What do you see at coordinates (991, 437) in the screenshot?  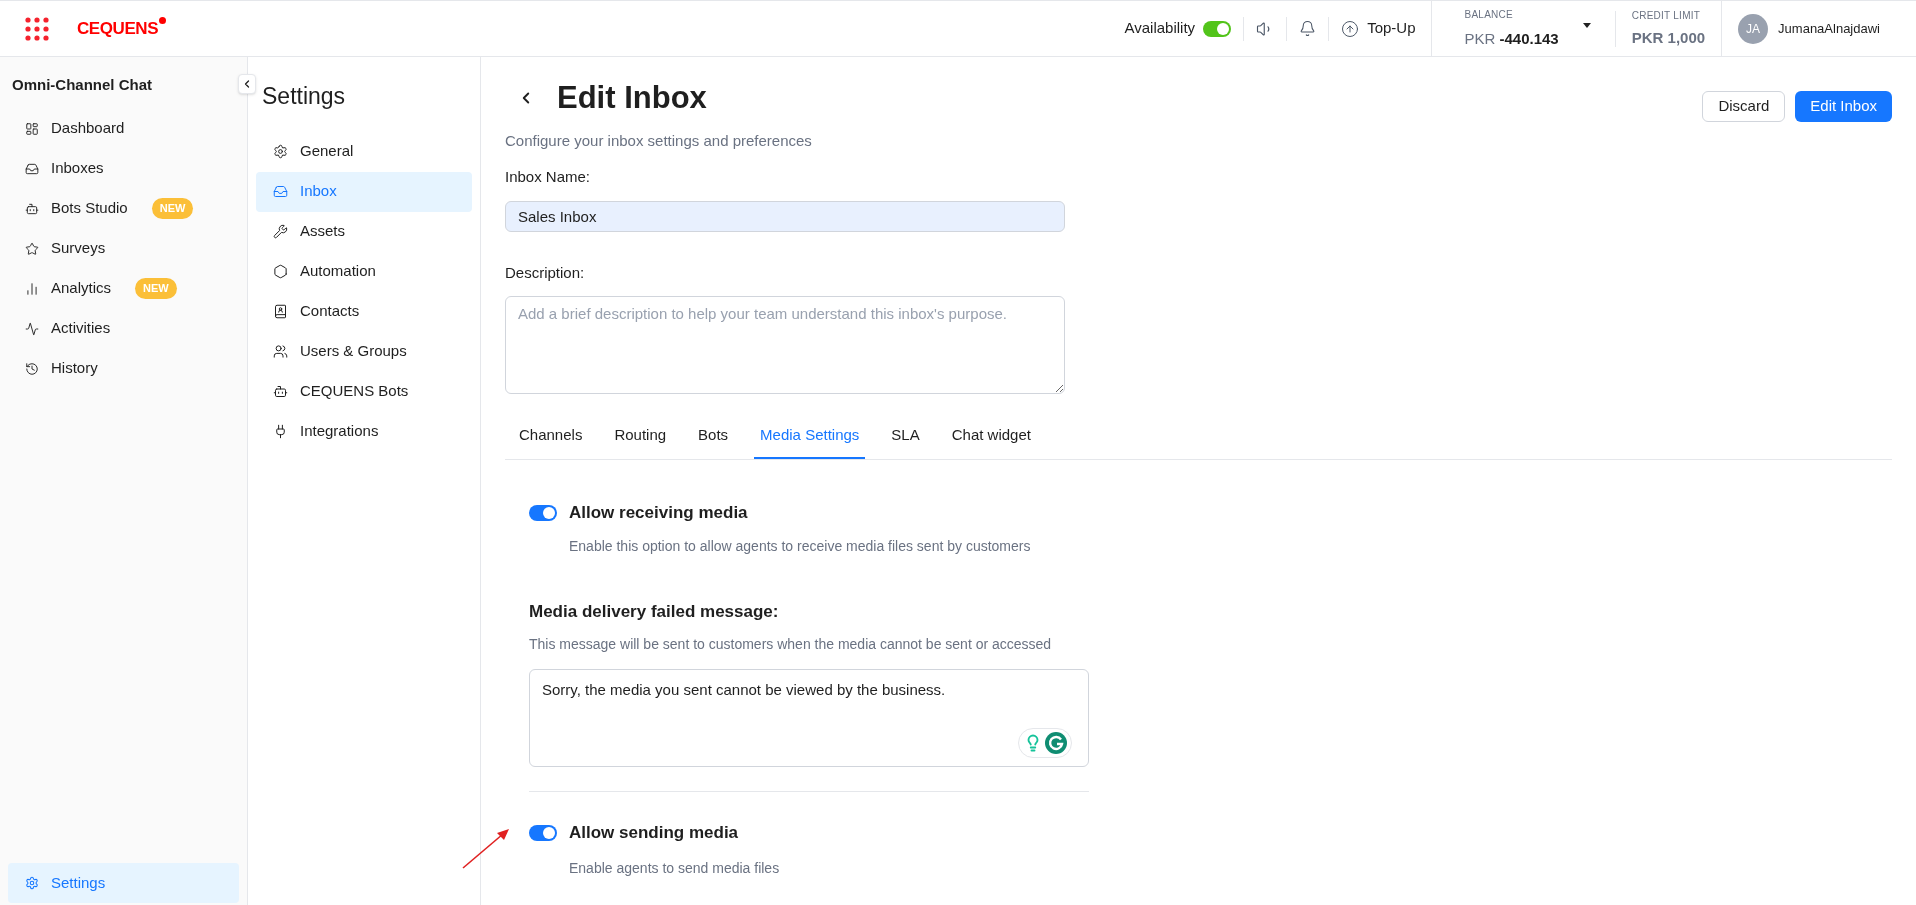 I see `tab: Chat widget` at bounding box center [991, 437].